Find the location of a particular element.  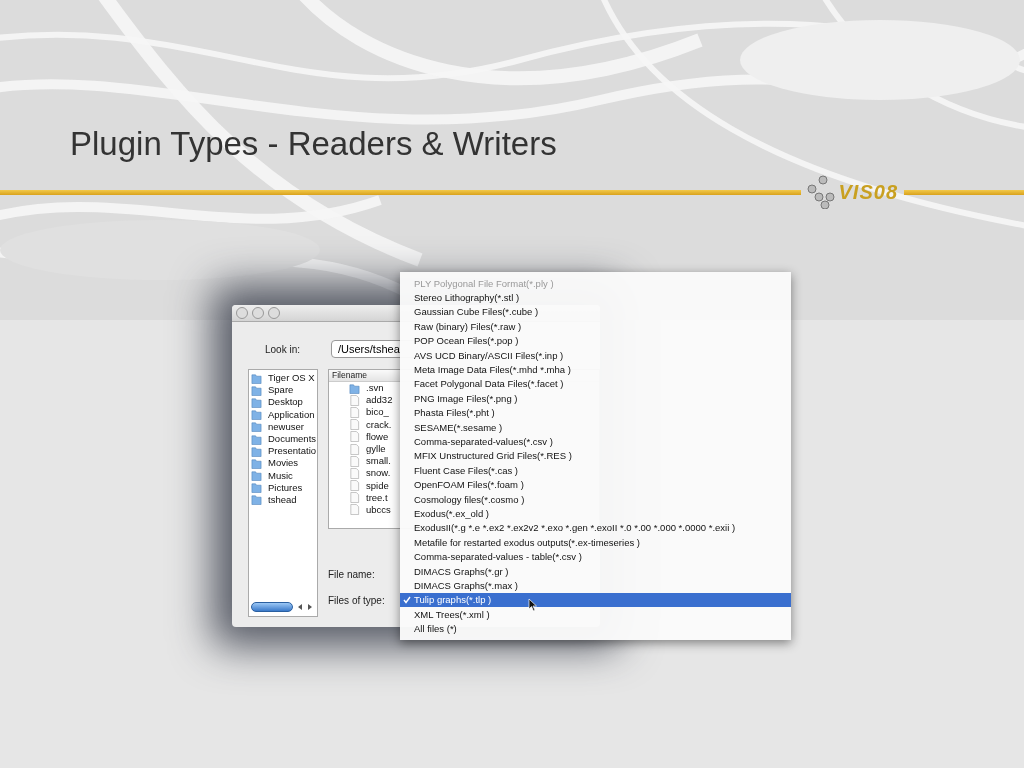

place-item: tshead is located at coordinates (282, 499).